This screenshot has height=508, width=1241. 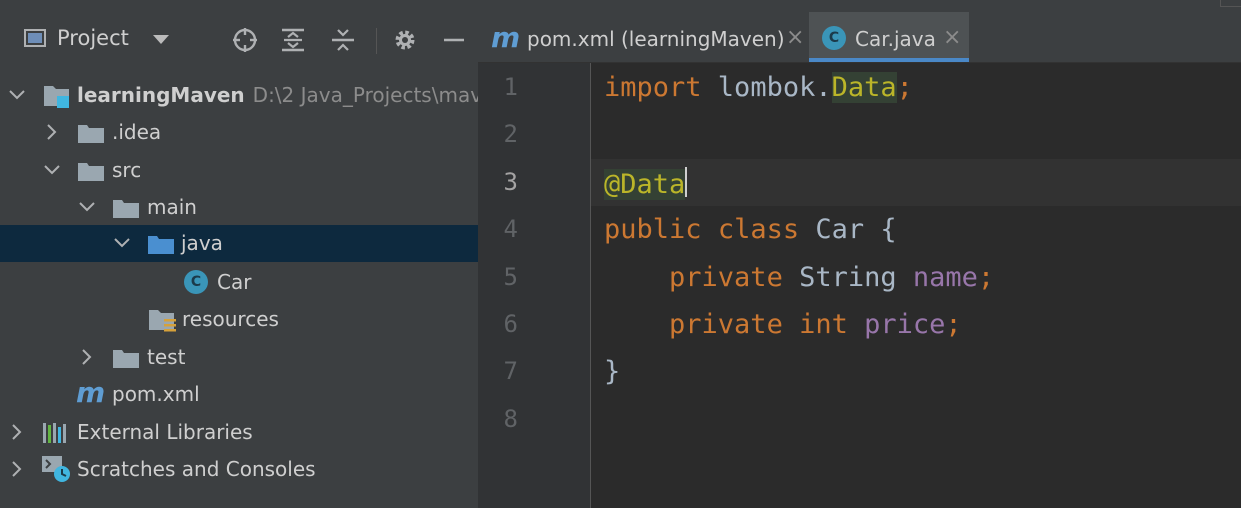 What do you see at coordinates (245, 40) in the screenshot?
I see `locate-file-icon` at bounding box center [245, 40].